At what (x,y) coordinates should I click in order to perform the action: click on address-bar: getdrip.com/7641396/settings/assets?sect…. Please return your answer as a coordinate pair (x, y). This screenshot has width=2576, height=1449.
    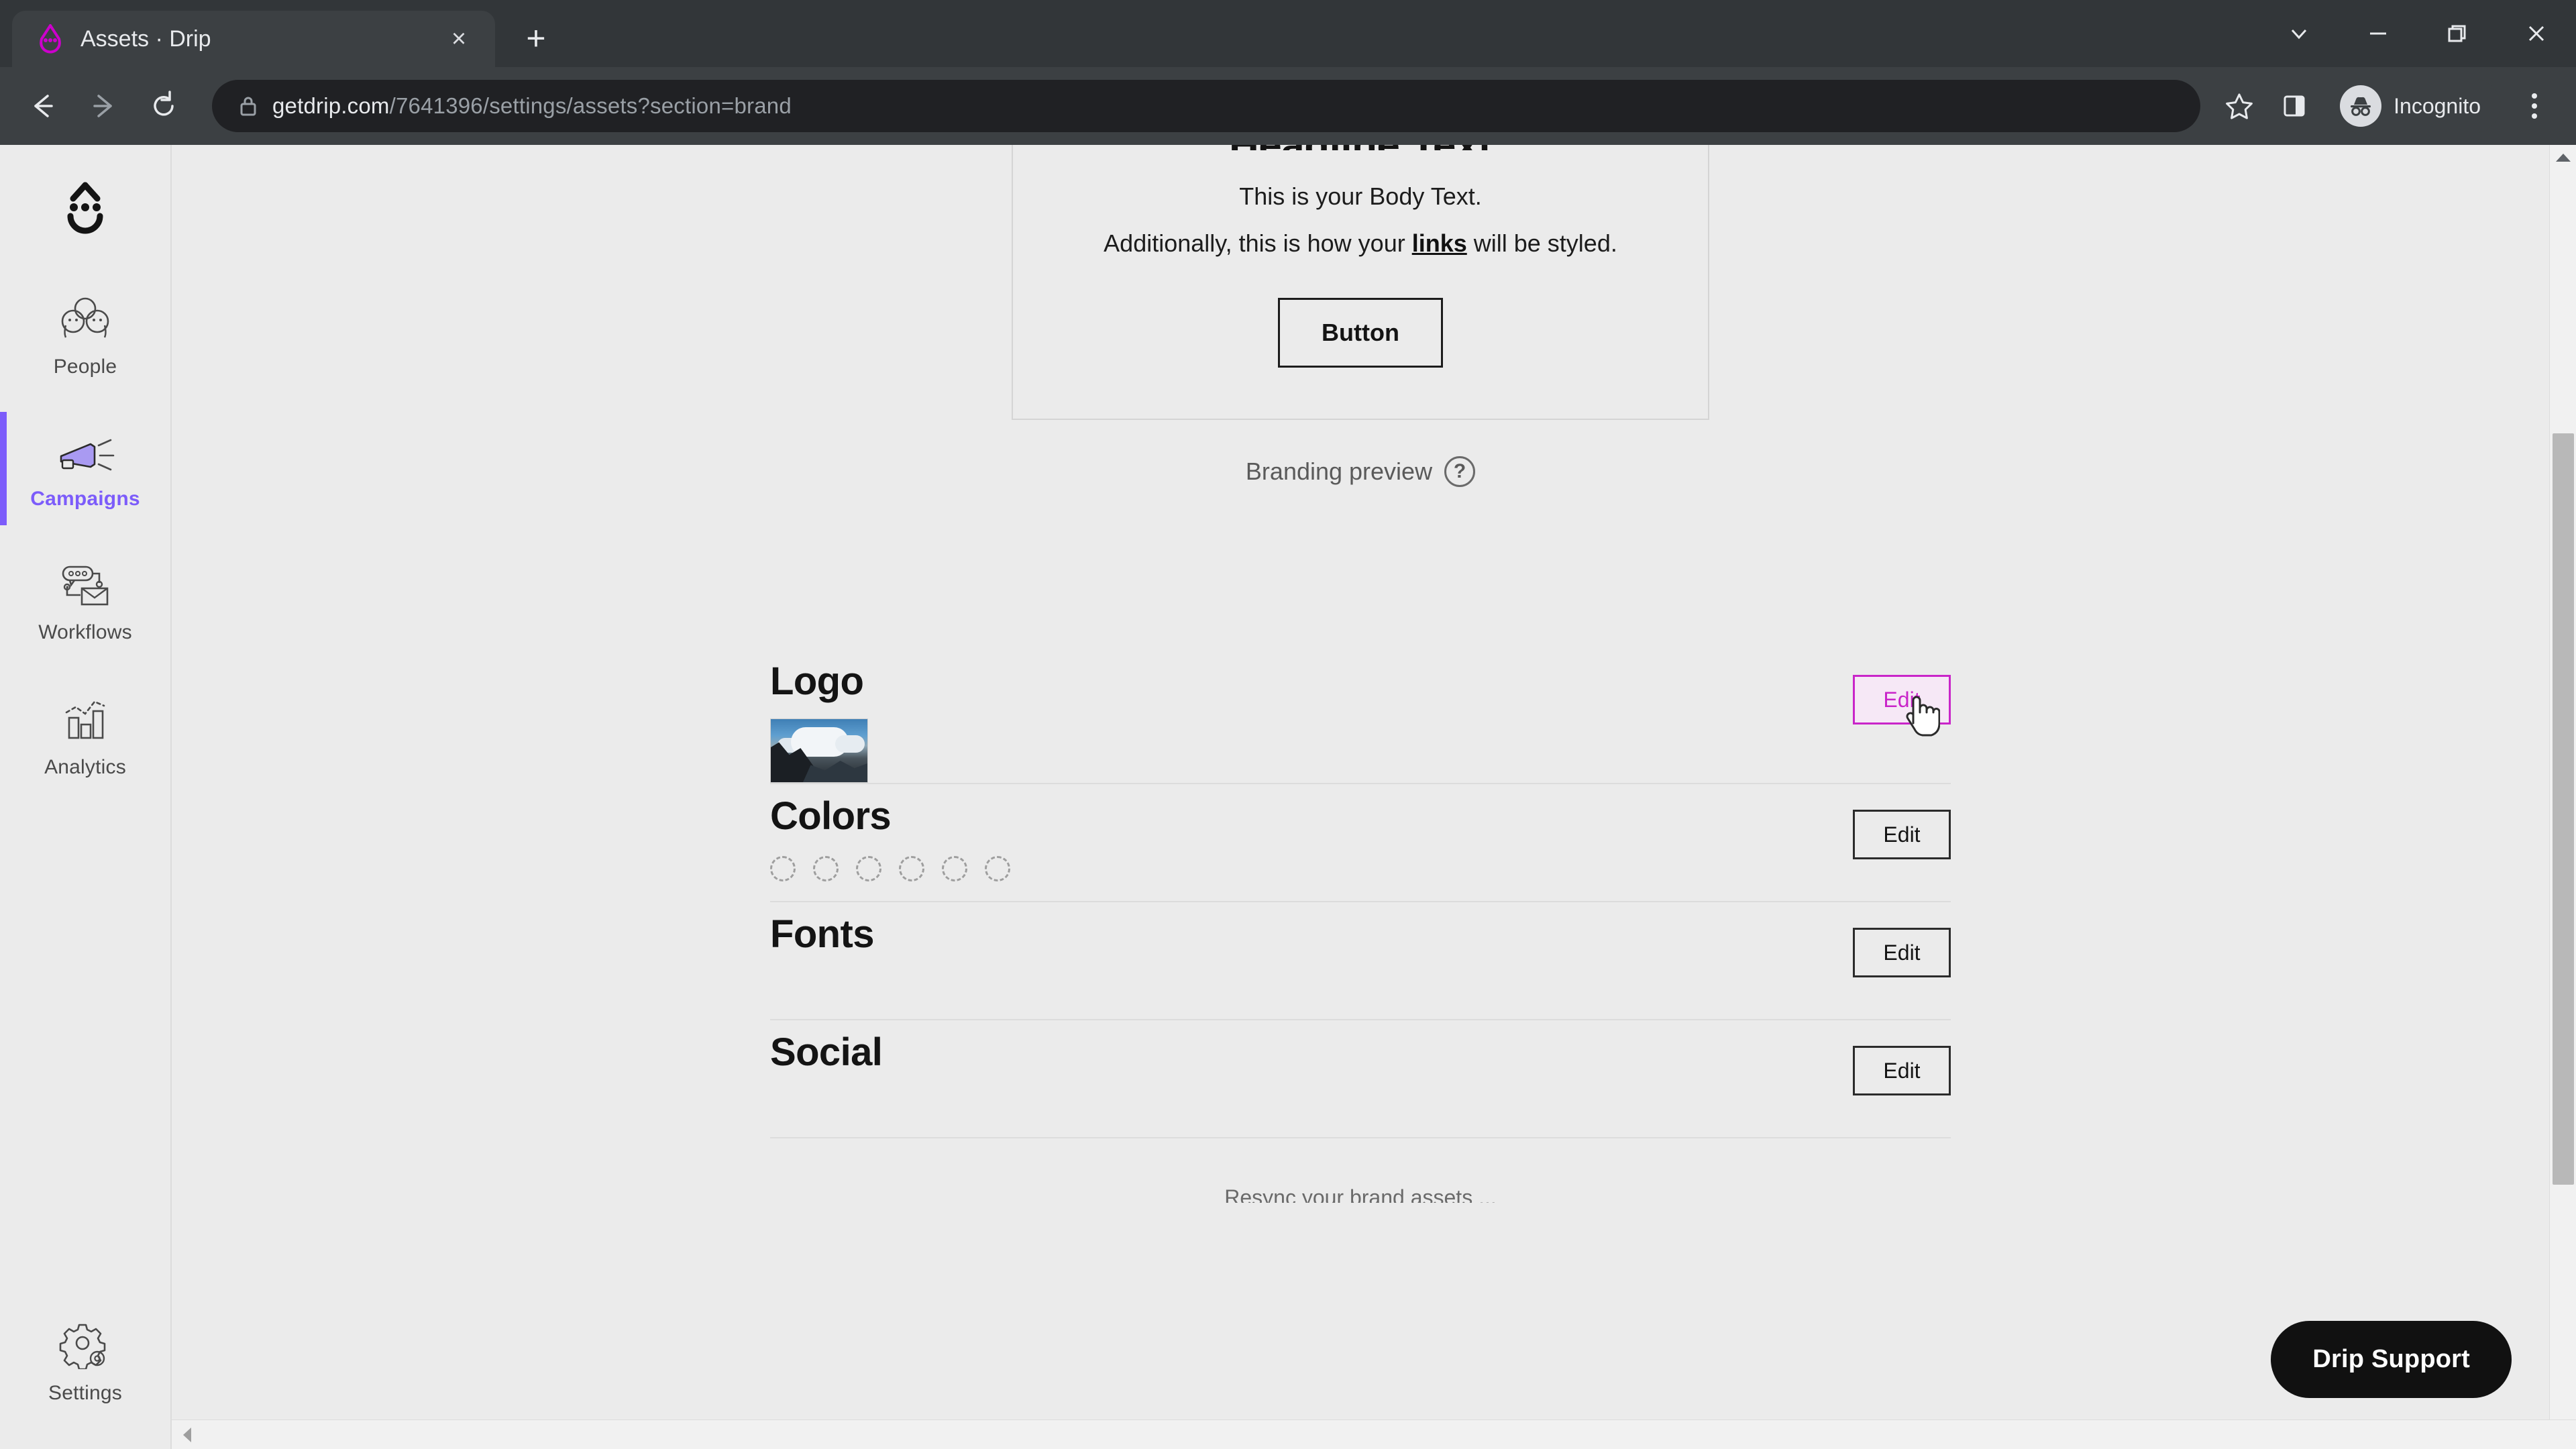
    Looking at the image, I should click on (1206, 106).